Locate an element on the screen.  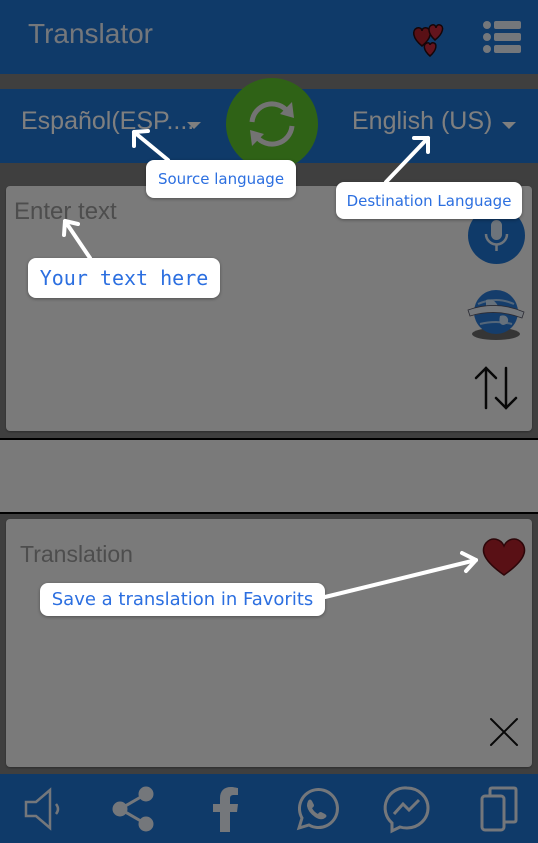
text-input-hint: Your text here is located at coordinates (124, 278).